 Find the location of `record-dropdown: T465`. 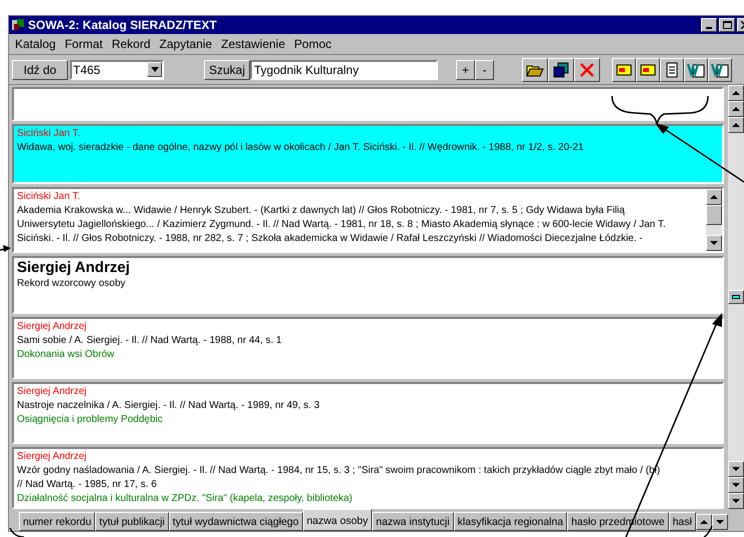

record-dropdown: T465 is located at coordinates (117, 70).